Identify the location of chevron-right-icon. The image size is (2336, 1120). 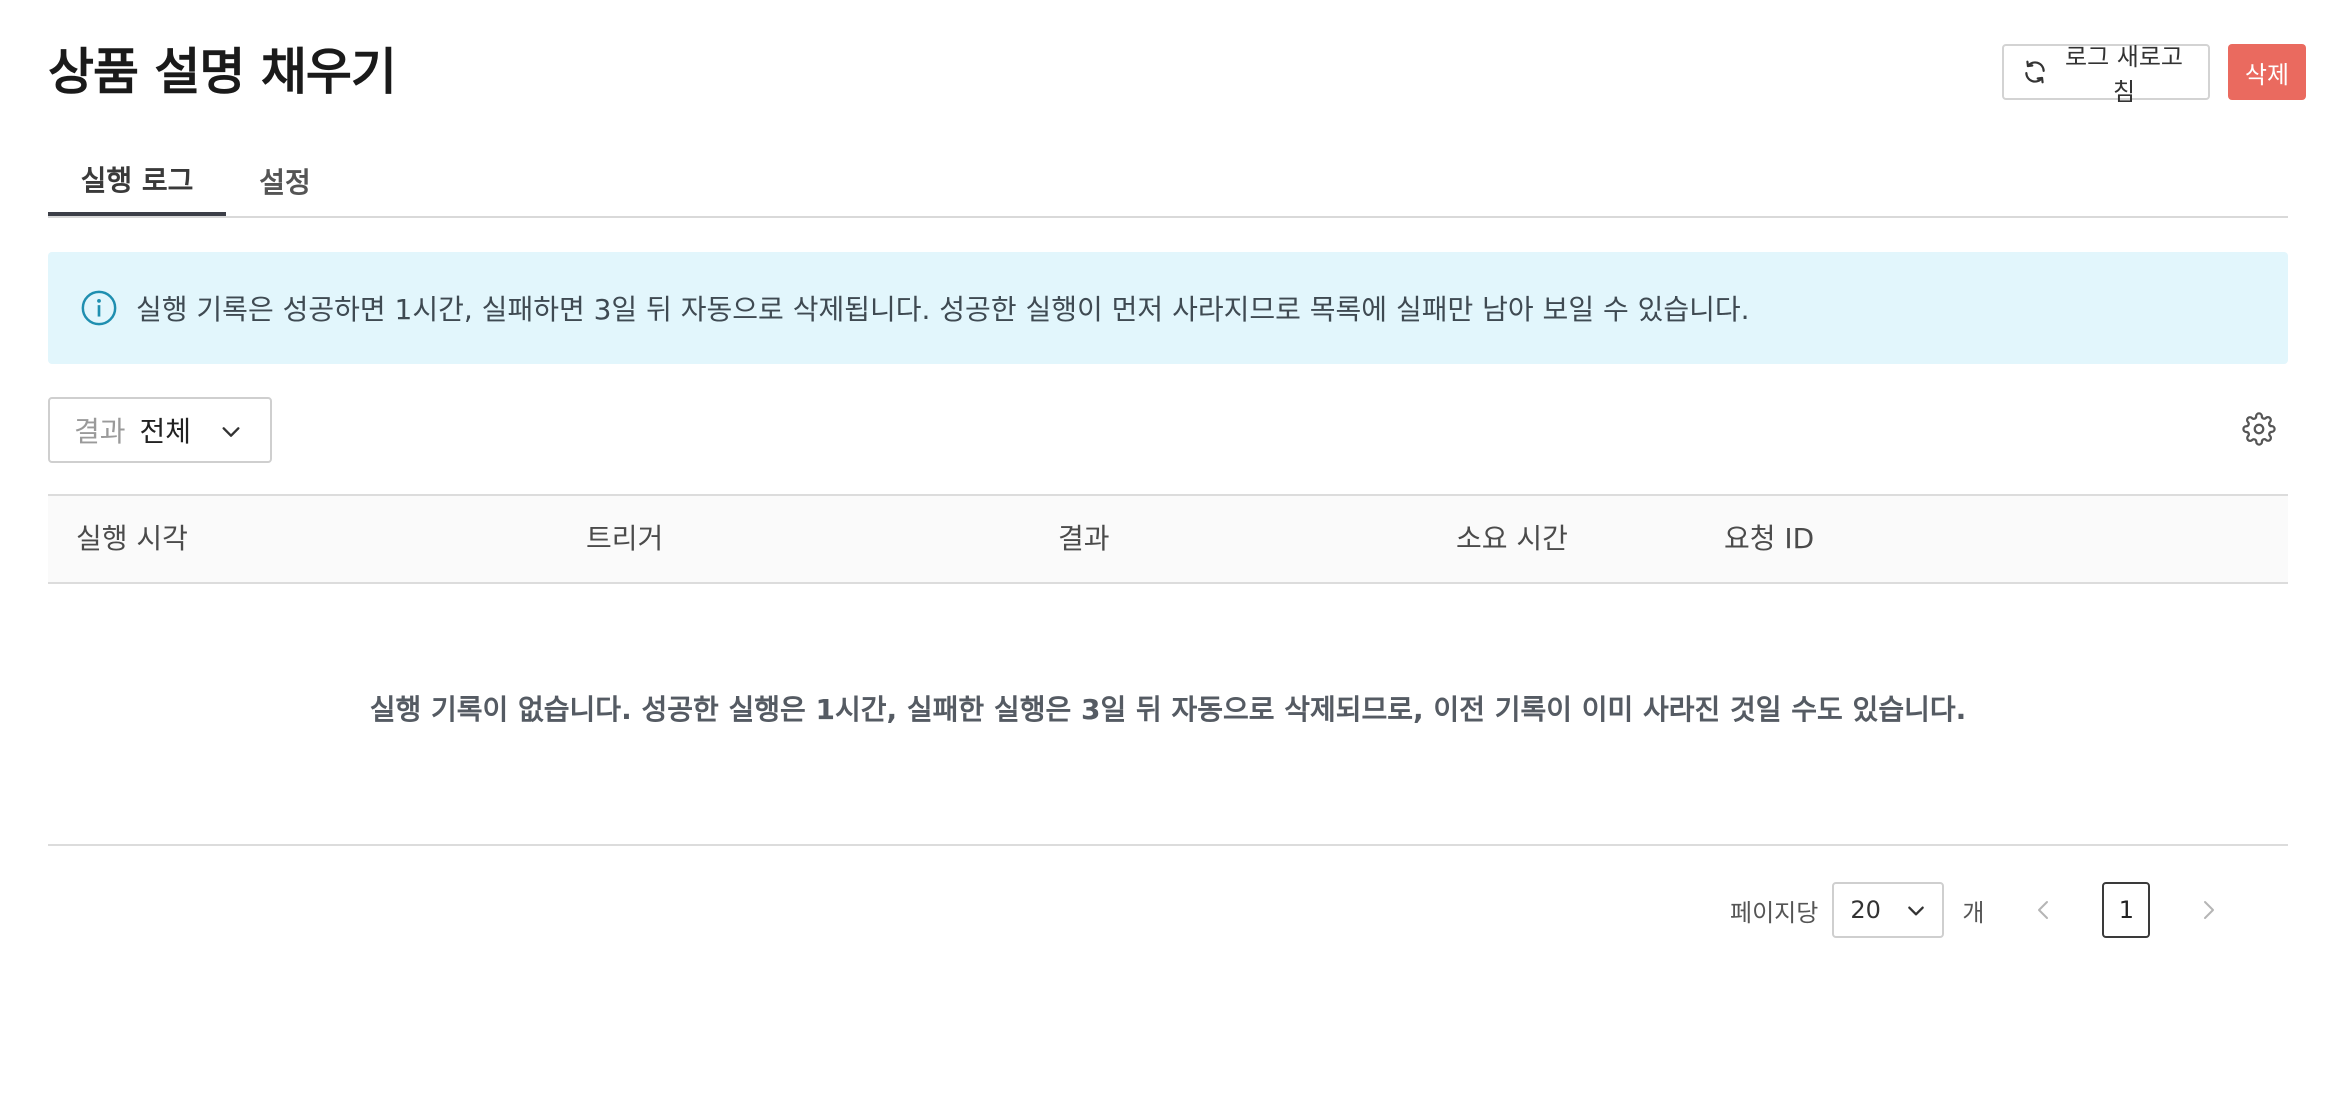
(2209, 910).